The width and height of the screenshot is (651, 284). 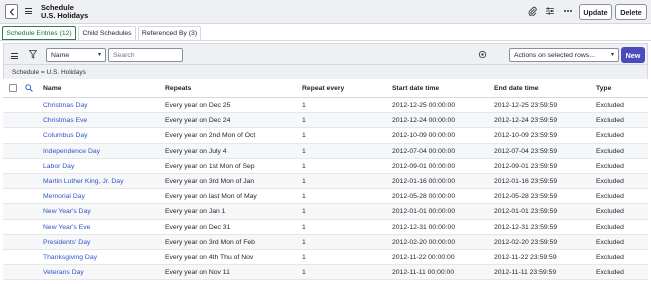 I want to click on cell-end-date-time: 2012-12-25 23:59:59, so click(x=526, y=105).